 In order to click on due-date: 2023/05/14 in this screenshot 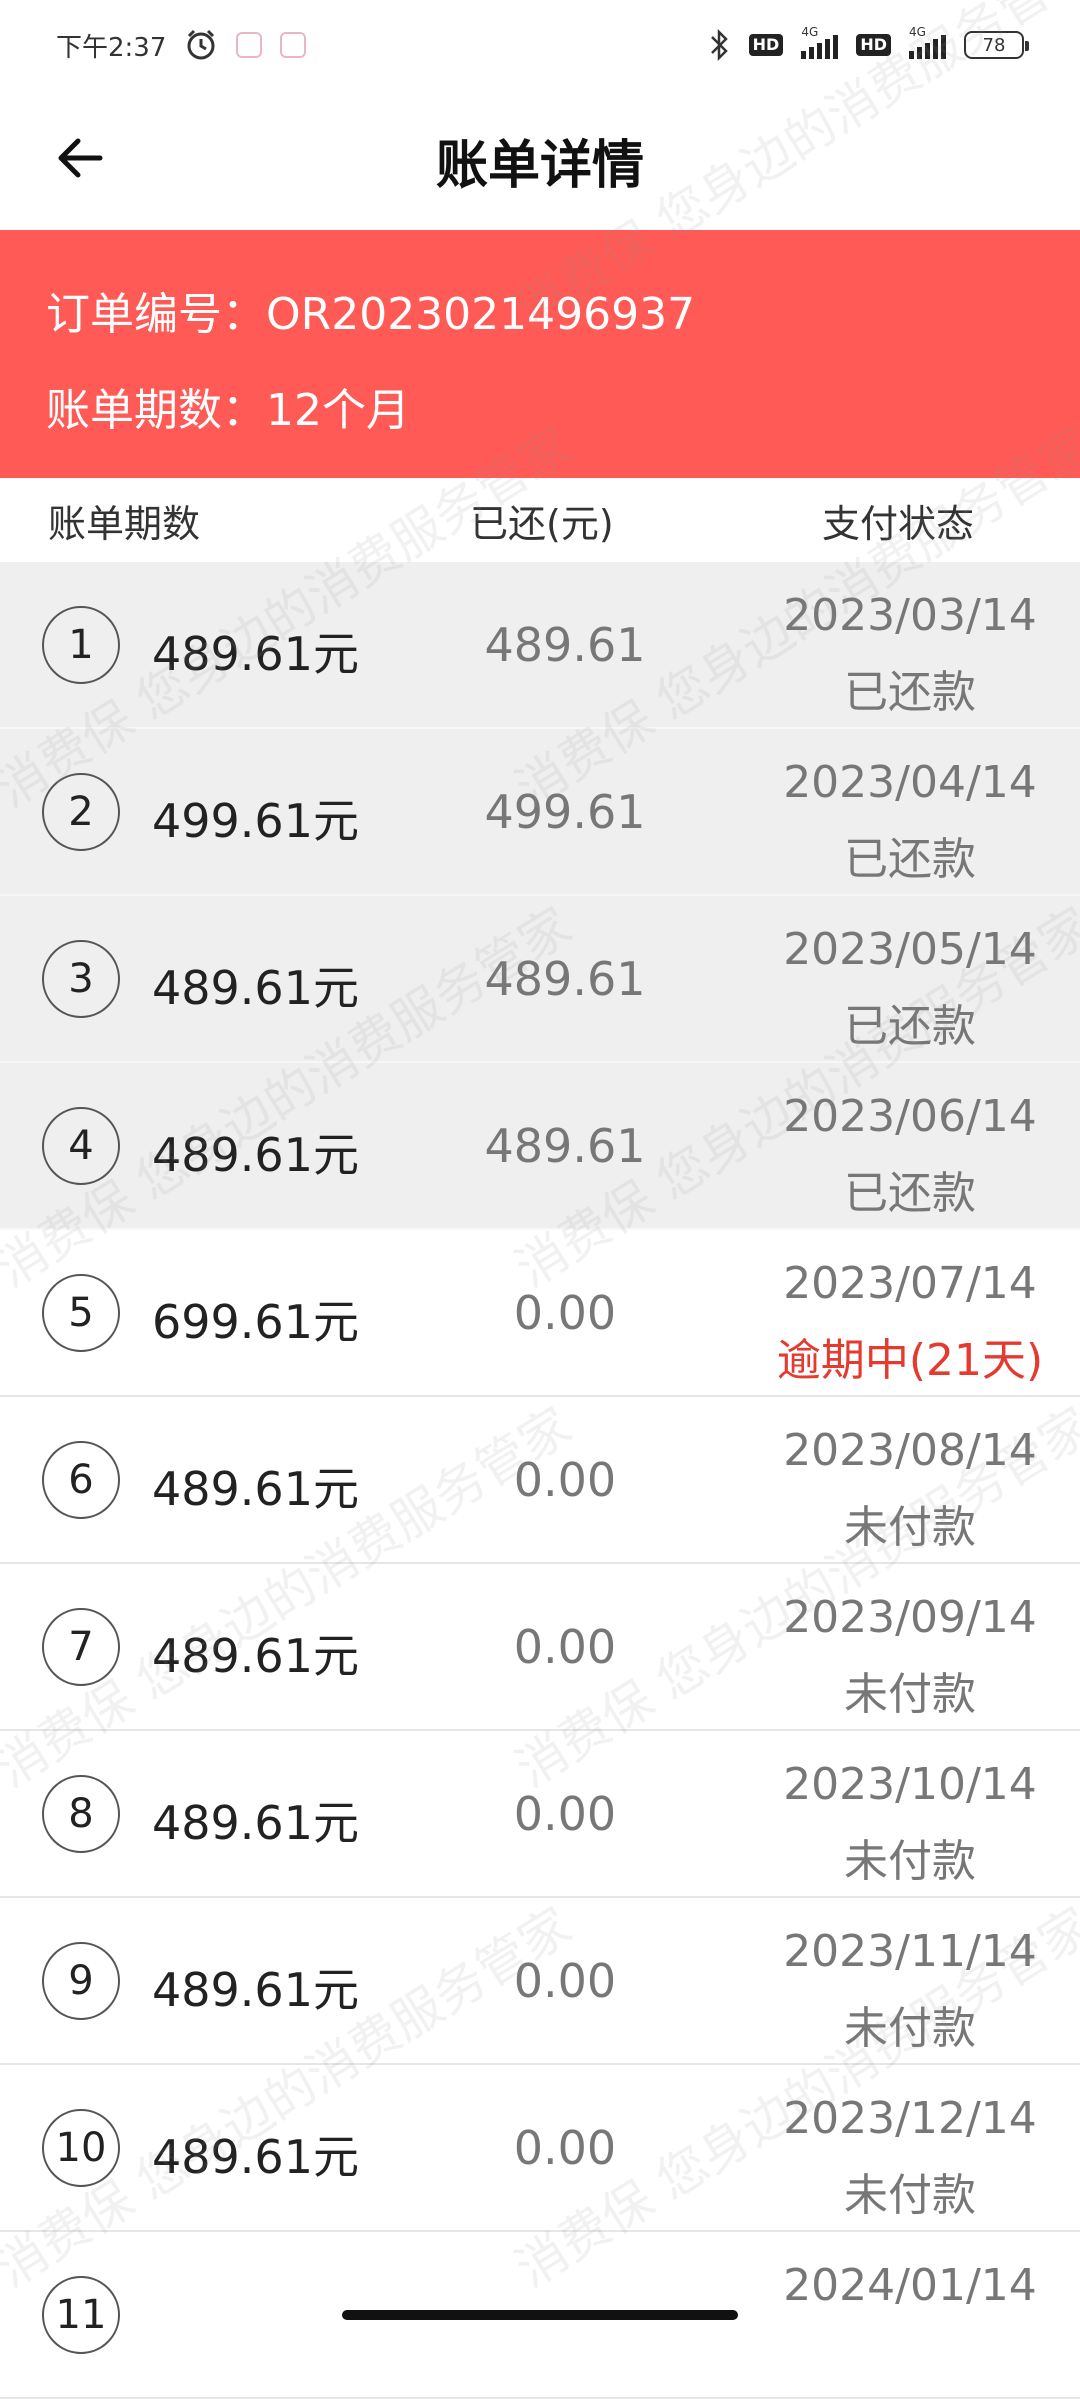, I will do `click(910, 949)`.